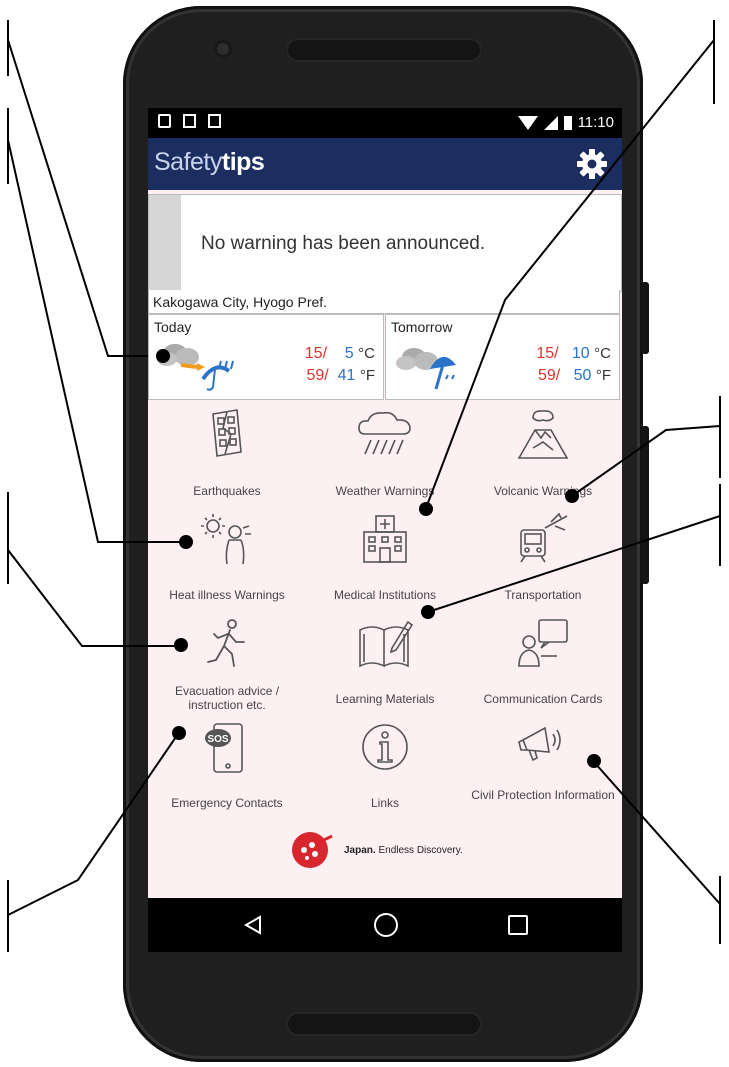  What do you see at coordinates (527, 122) in the screenshot?
I see `wifi-icon` at bounding box center [527, 122].